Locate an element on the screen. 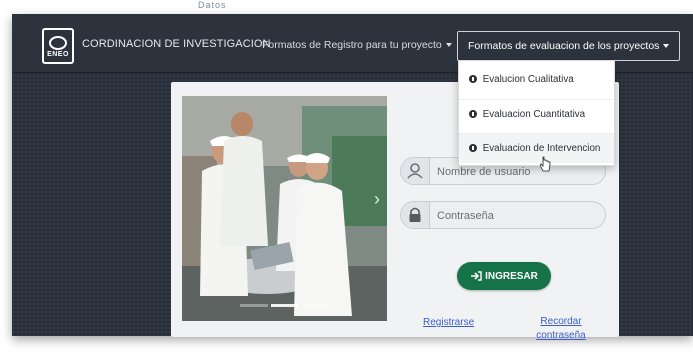 The image size is (693, 364). dropdown-item-cualitativa: Evalucion Cualitativa is located at coordinates (536, 80).